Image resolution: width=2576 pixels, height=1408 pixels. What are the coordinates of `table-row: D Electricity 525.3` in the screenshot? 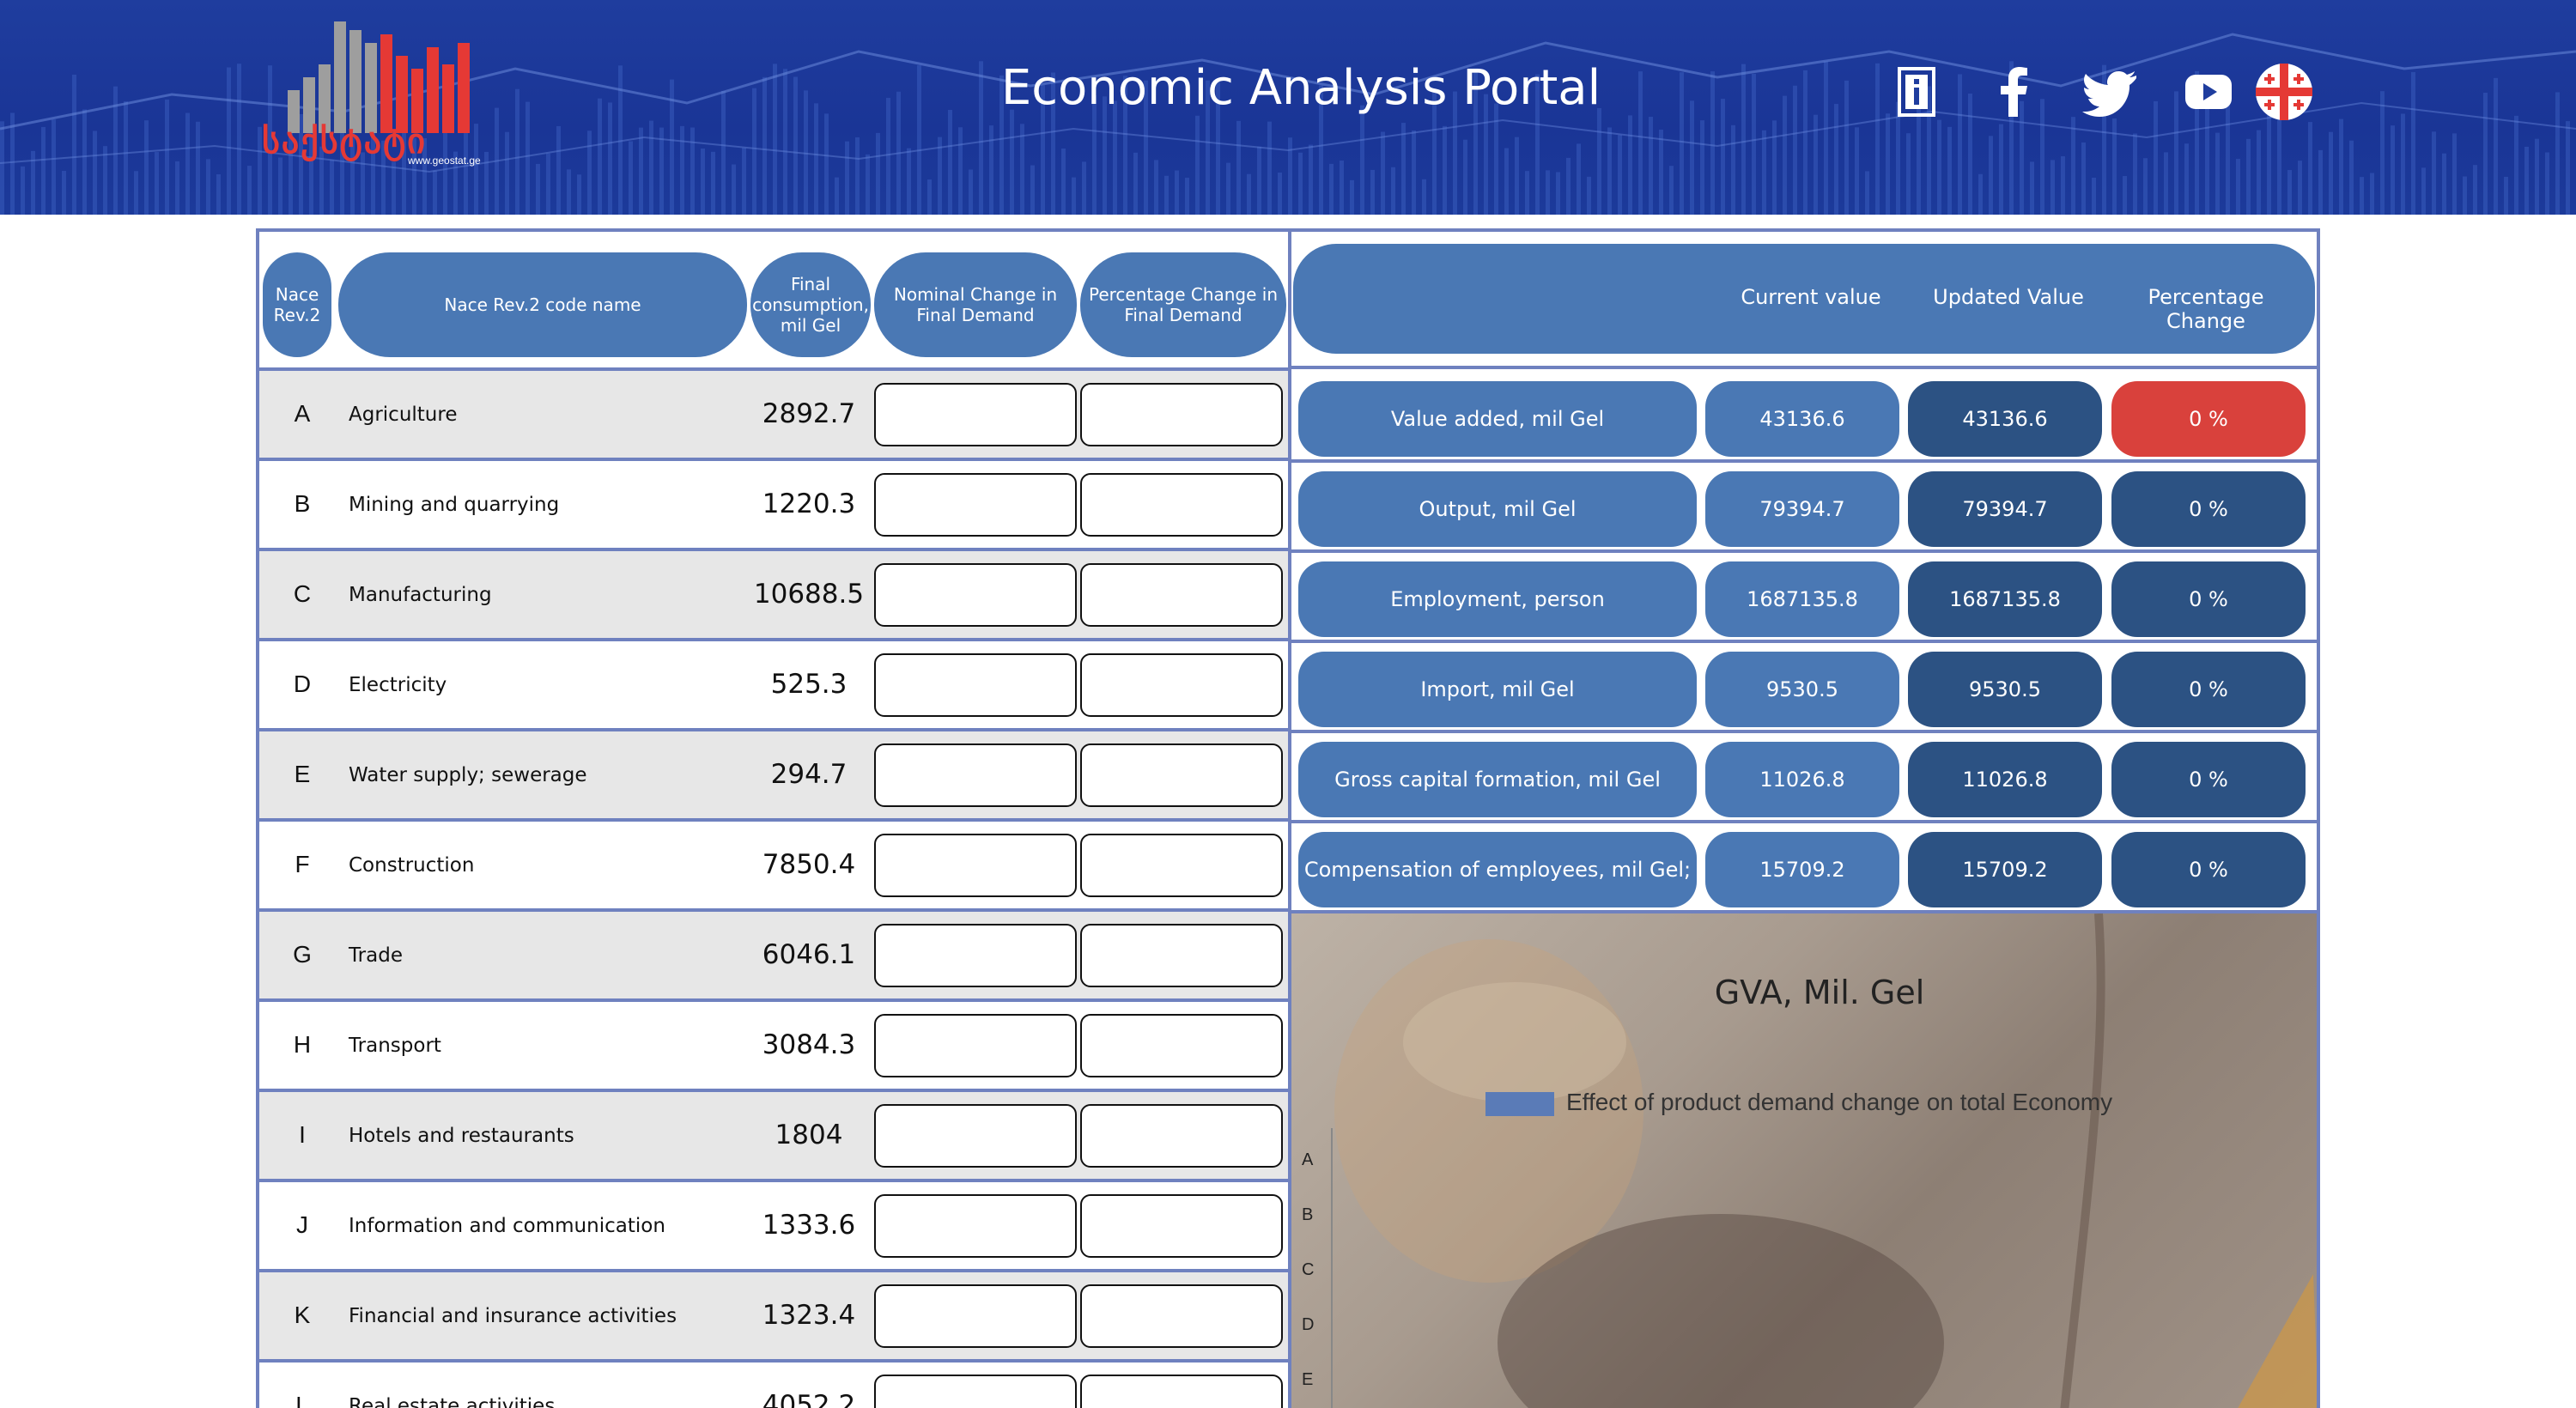 It's located at (773, 686).